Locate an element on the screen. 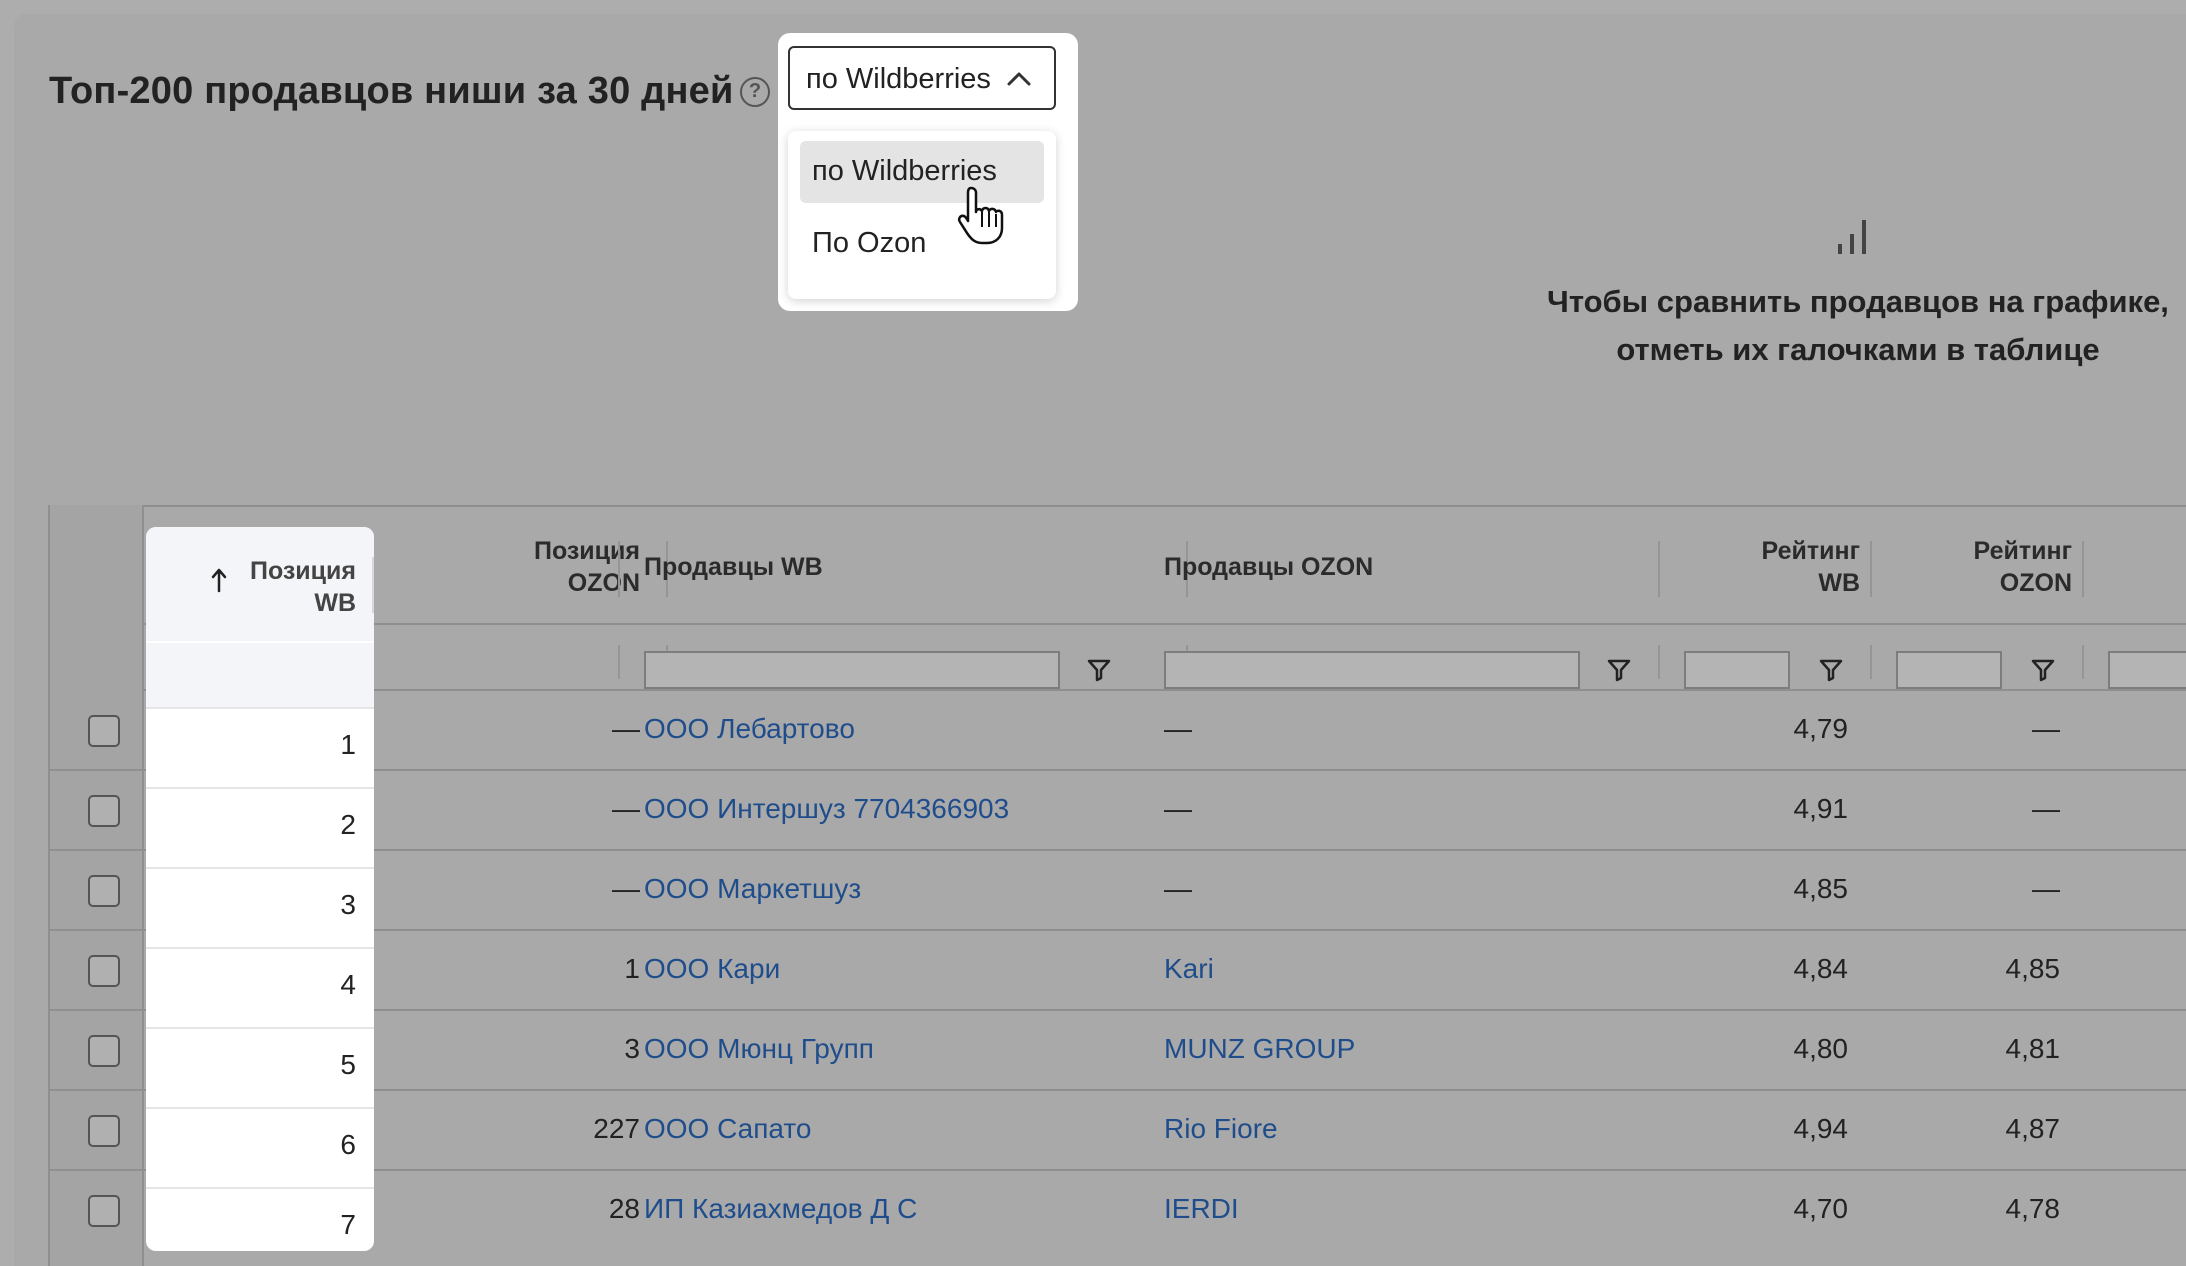 Image resolution: width=2186 pixels, height=1266 pixels. col-rating-wb: Рейтинг WB is located at coordinates (1779, 567).